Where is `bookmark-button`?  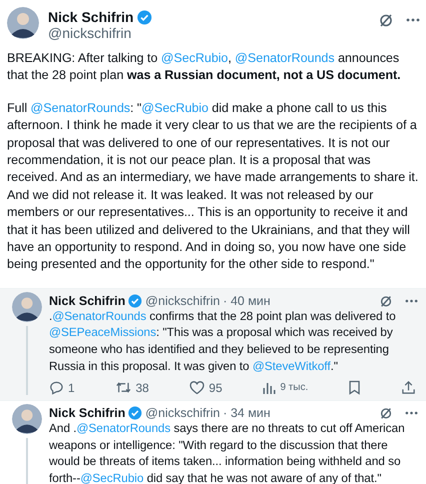
bookmark-button is located at coordinates (355, 388).